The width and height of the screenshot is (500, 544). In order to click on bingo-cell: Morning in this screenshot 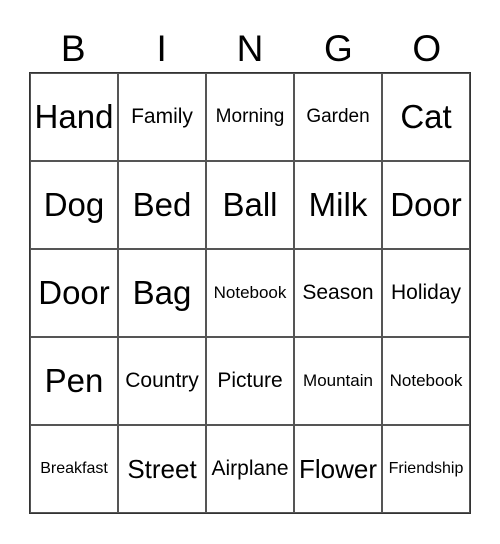, I will do `click(250, 117)`.